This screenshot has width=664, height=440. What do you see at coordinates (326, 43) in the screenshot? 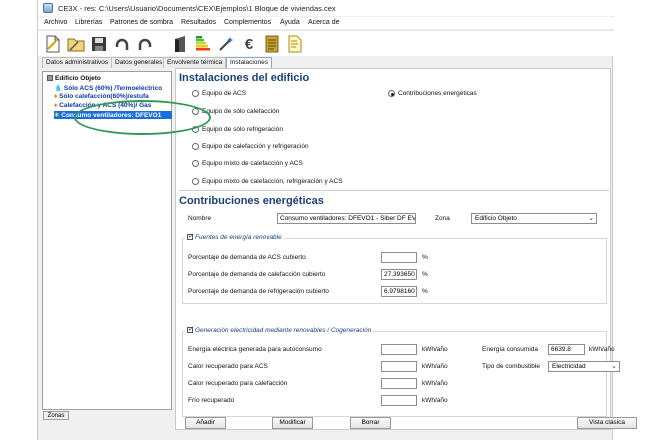
I see `toolbar: €` at bounding box center [326, 43].